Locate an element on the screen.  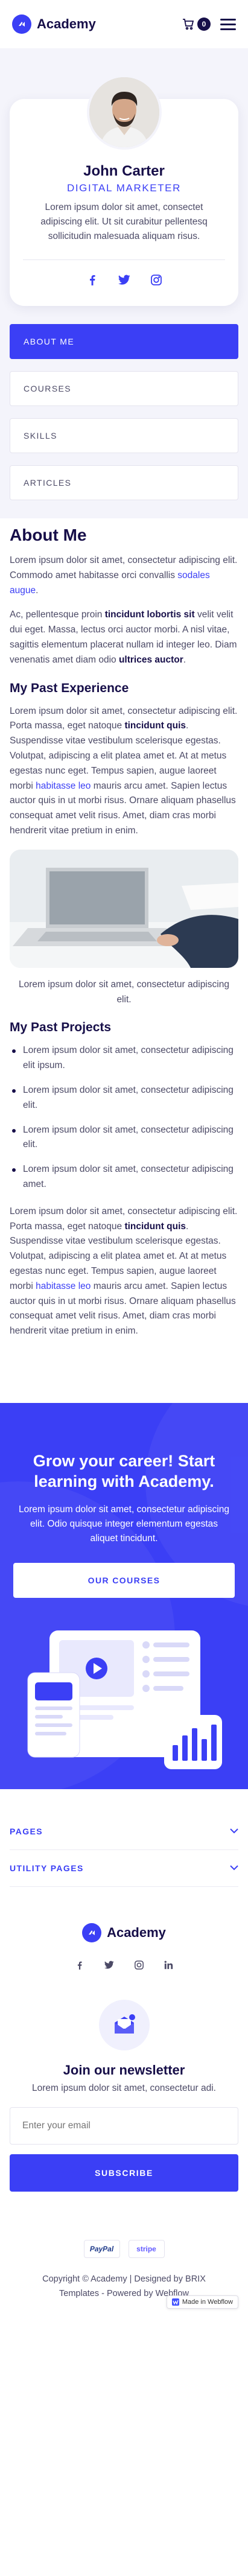
about-p1-end: . is located at coordinates (37, 590).